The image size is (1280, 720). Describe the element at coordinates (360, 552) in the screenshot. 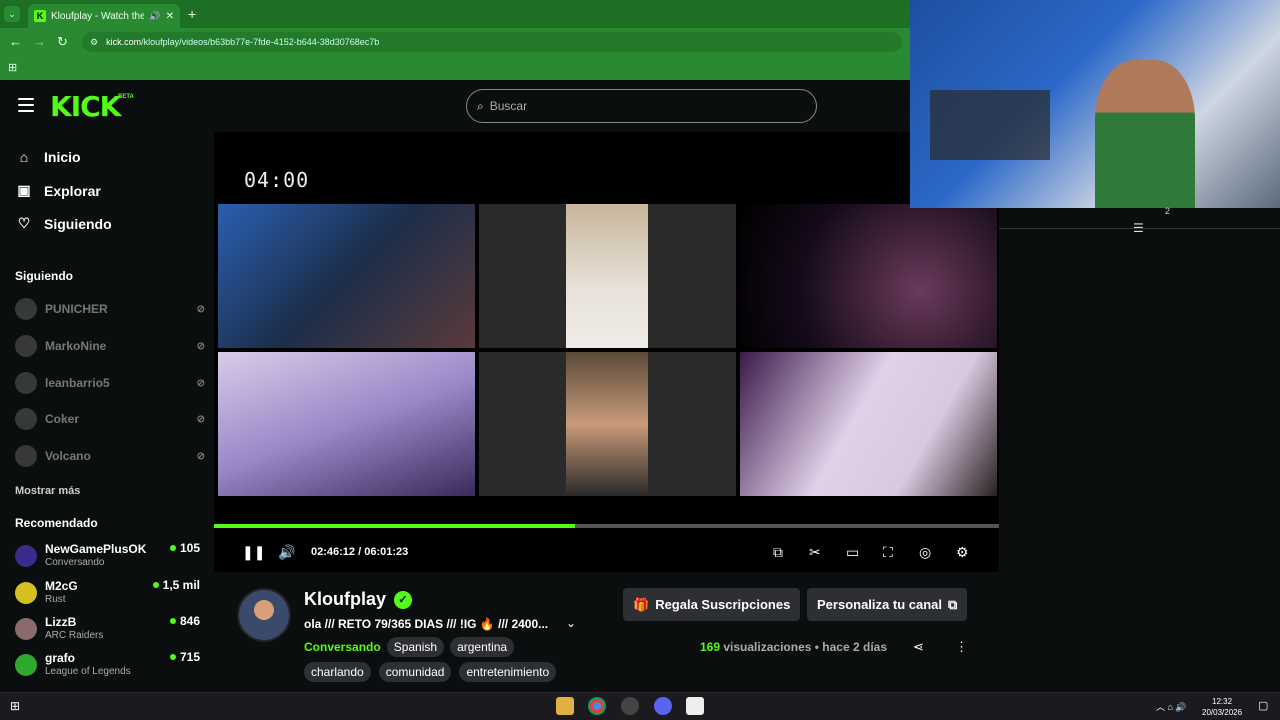

I see `time-display: 02:46:12 / 06:01:23` at that location.